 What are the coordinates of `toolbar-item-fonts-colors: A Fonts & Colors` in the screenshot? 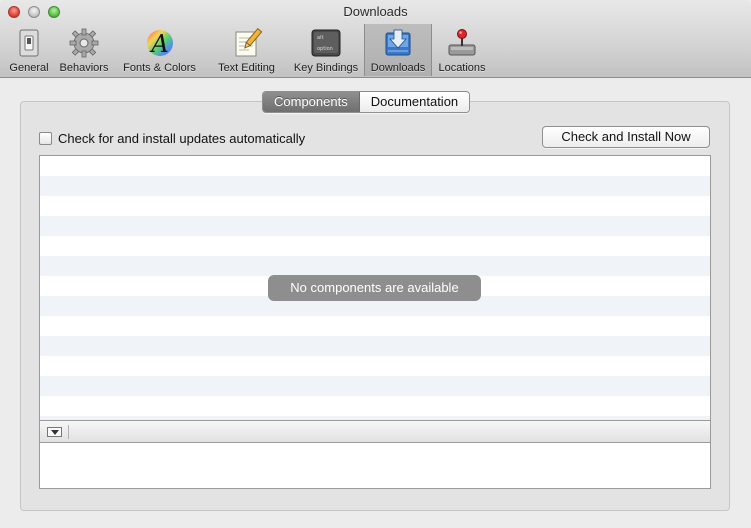 It's located at (159, 50).